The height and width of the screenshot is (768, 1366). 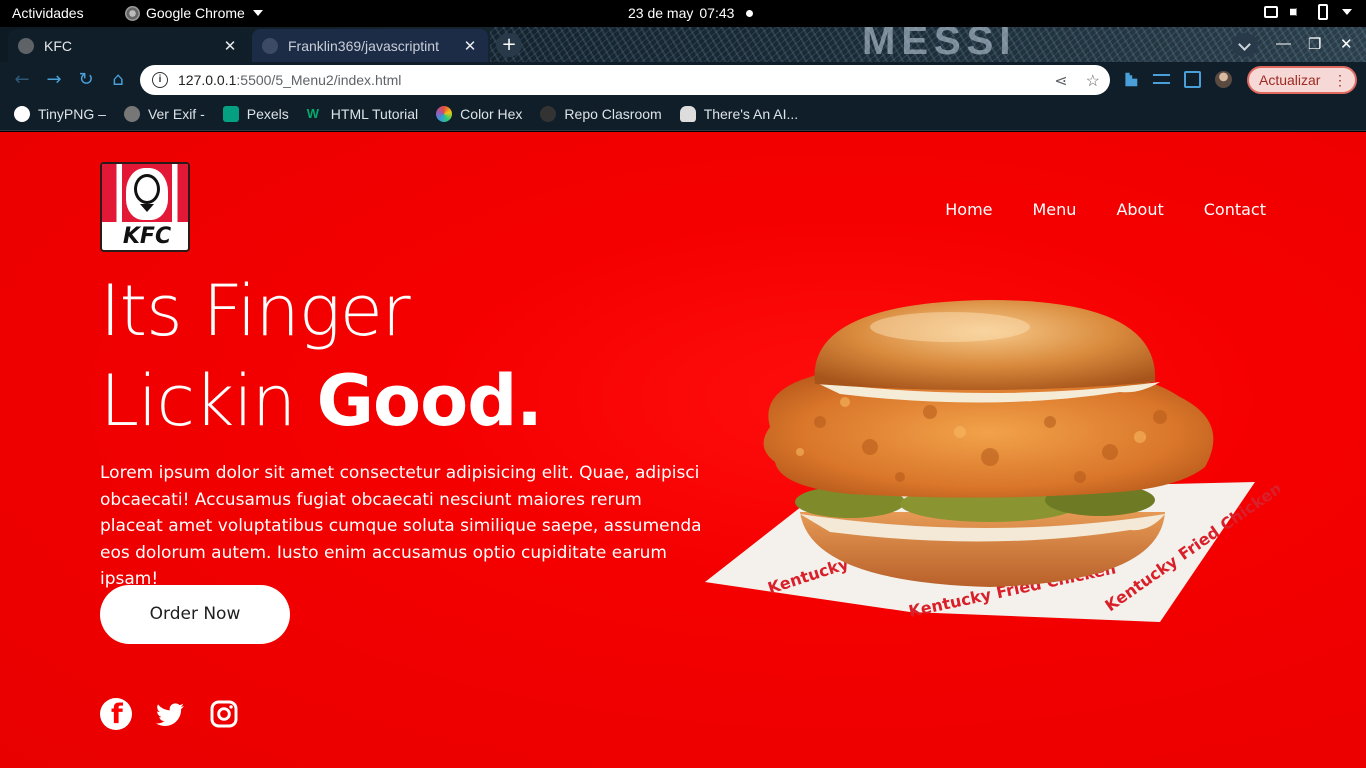 I want to click on social-links, so click(x=170, y=714).